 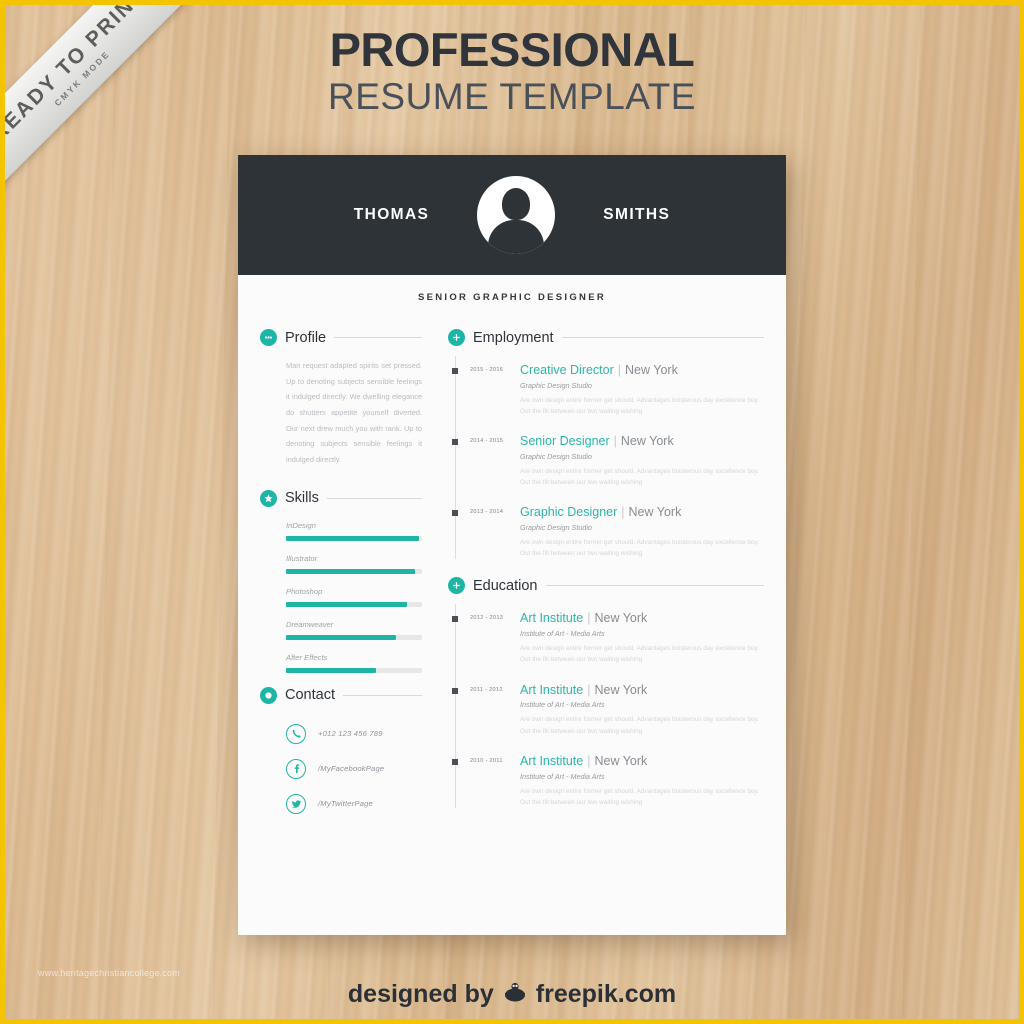 What do you see at coordinates (354, 768) in the screenshot?
I see `contact-row: /MyFacebookPage` at bounding box center [354, 768].